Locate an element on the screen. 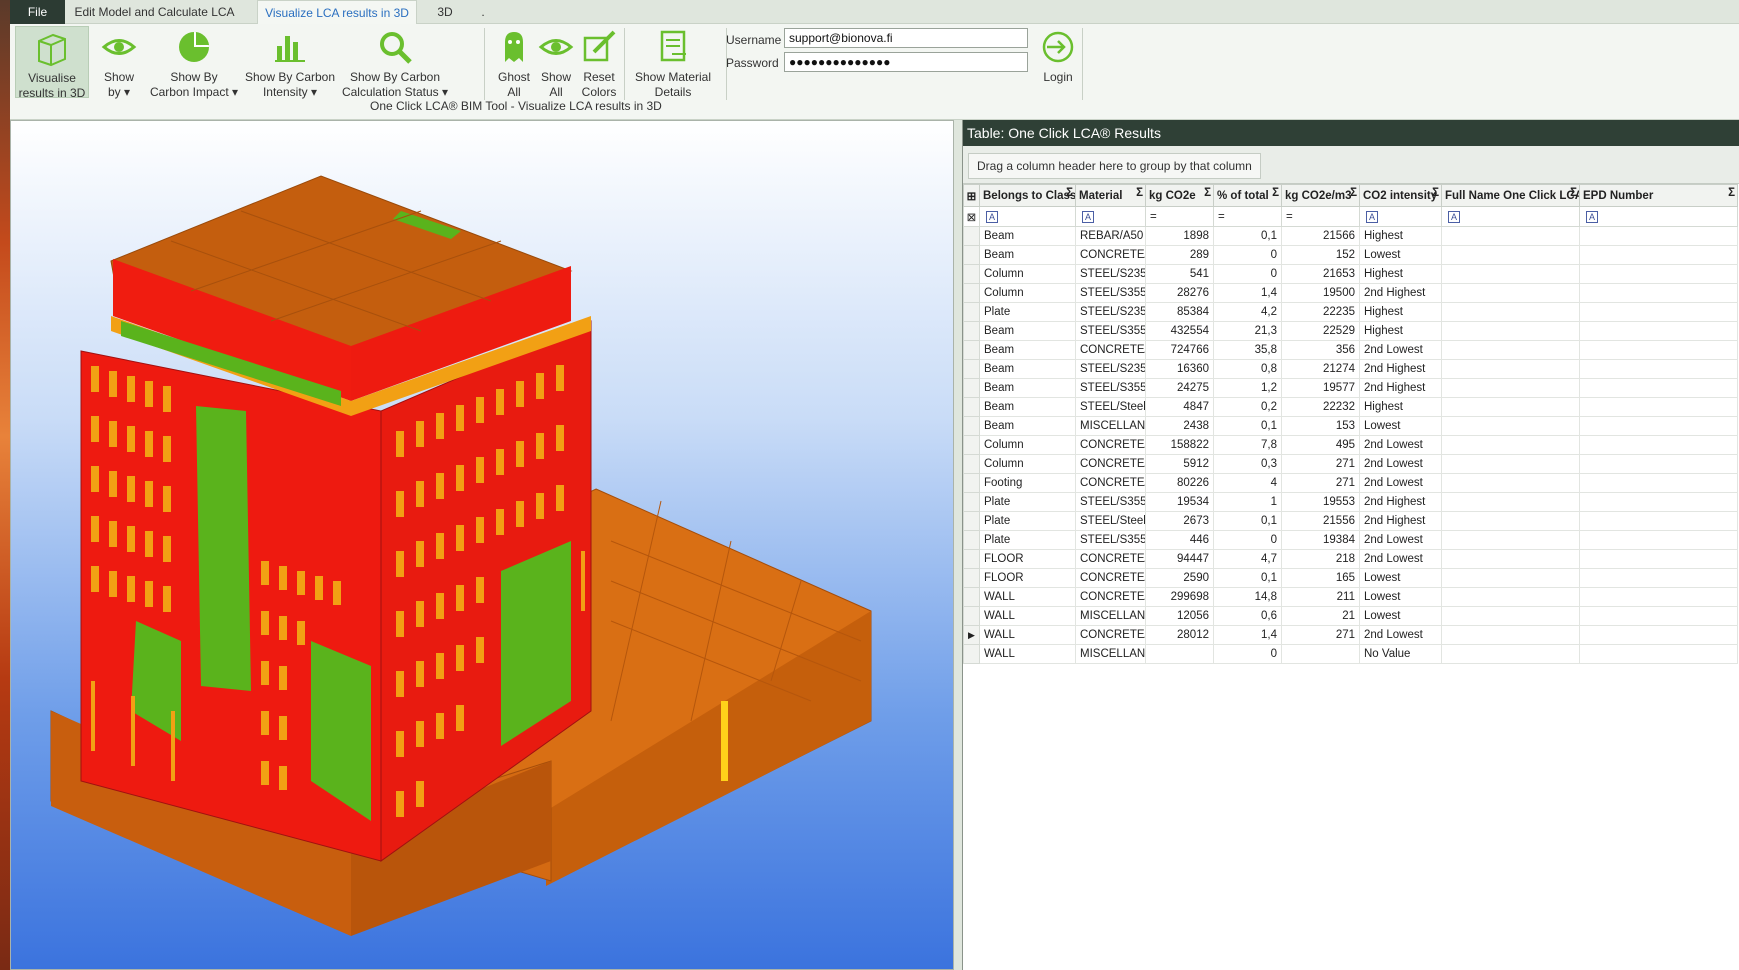 This screenshot has height=970, width=1739. table-cell: 4,7 is located at coordinates (1247, 559).